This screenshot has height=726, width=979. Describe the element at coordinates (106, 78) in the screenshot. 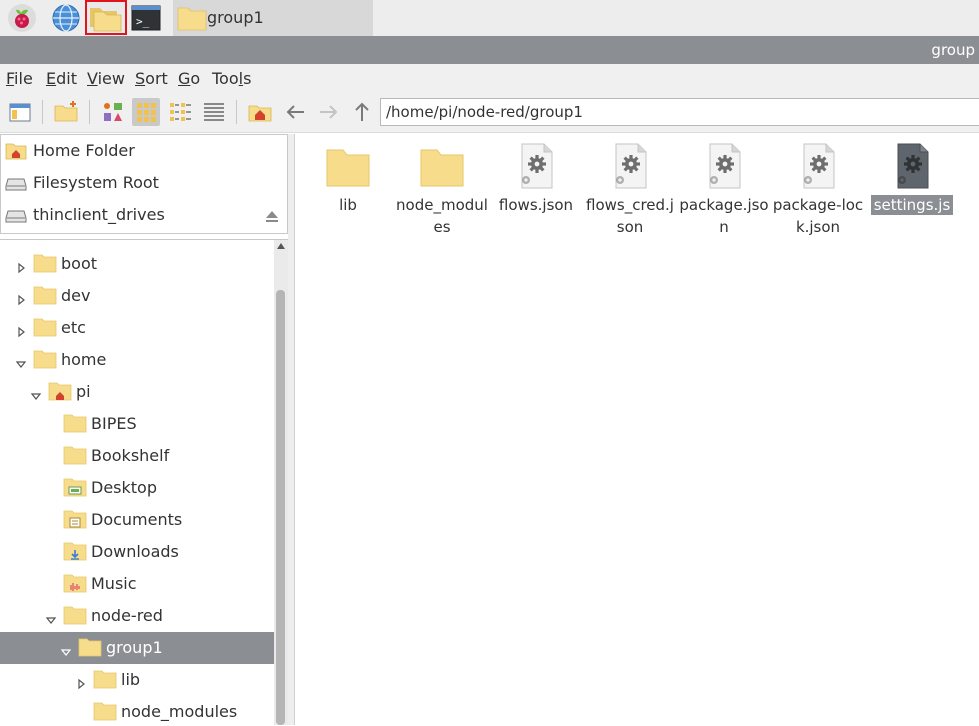

I see `menu-view: View` at that location.